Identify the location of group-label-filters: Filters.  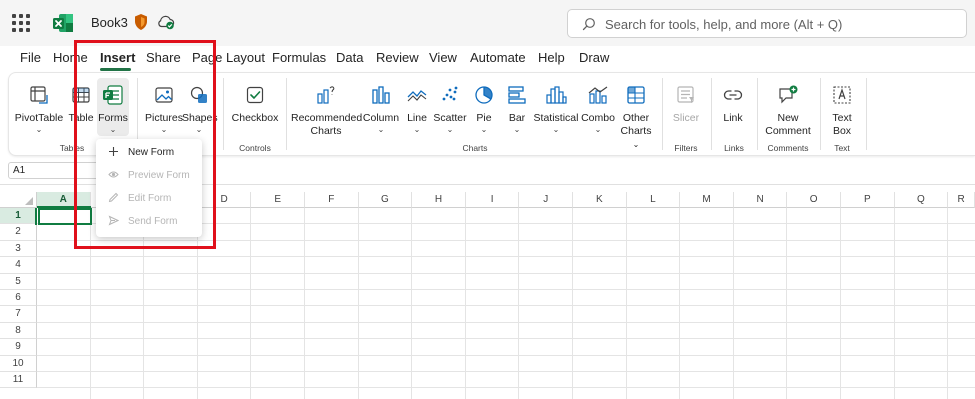
(686, 148).